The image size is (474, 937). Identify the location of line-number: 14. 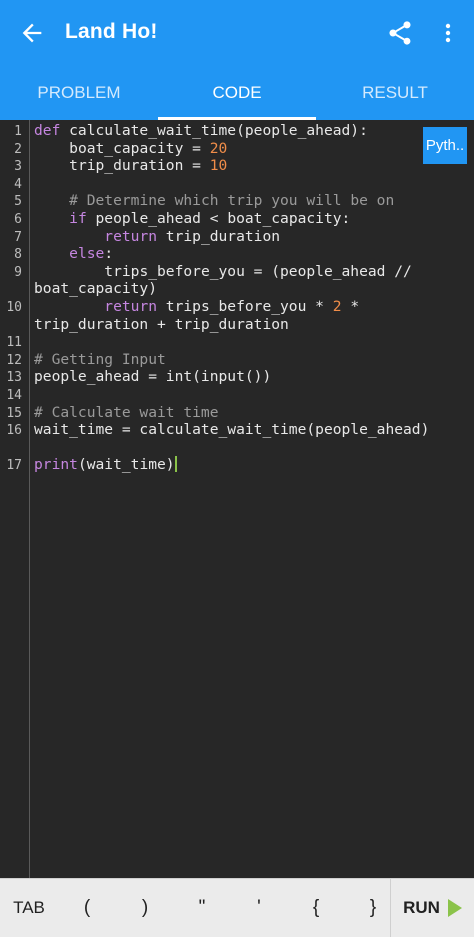
(14, 395).